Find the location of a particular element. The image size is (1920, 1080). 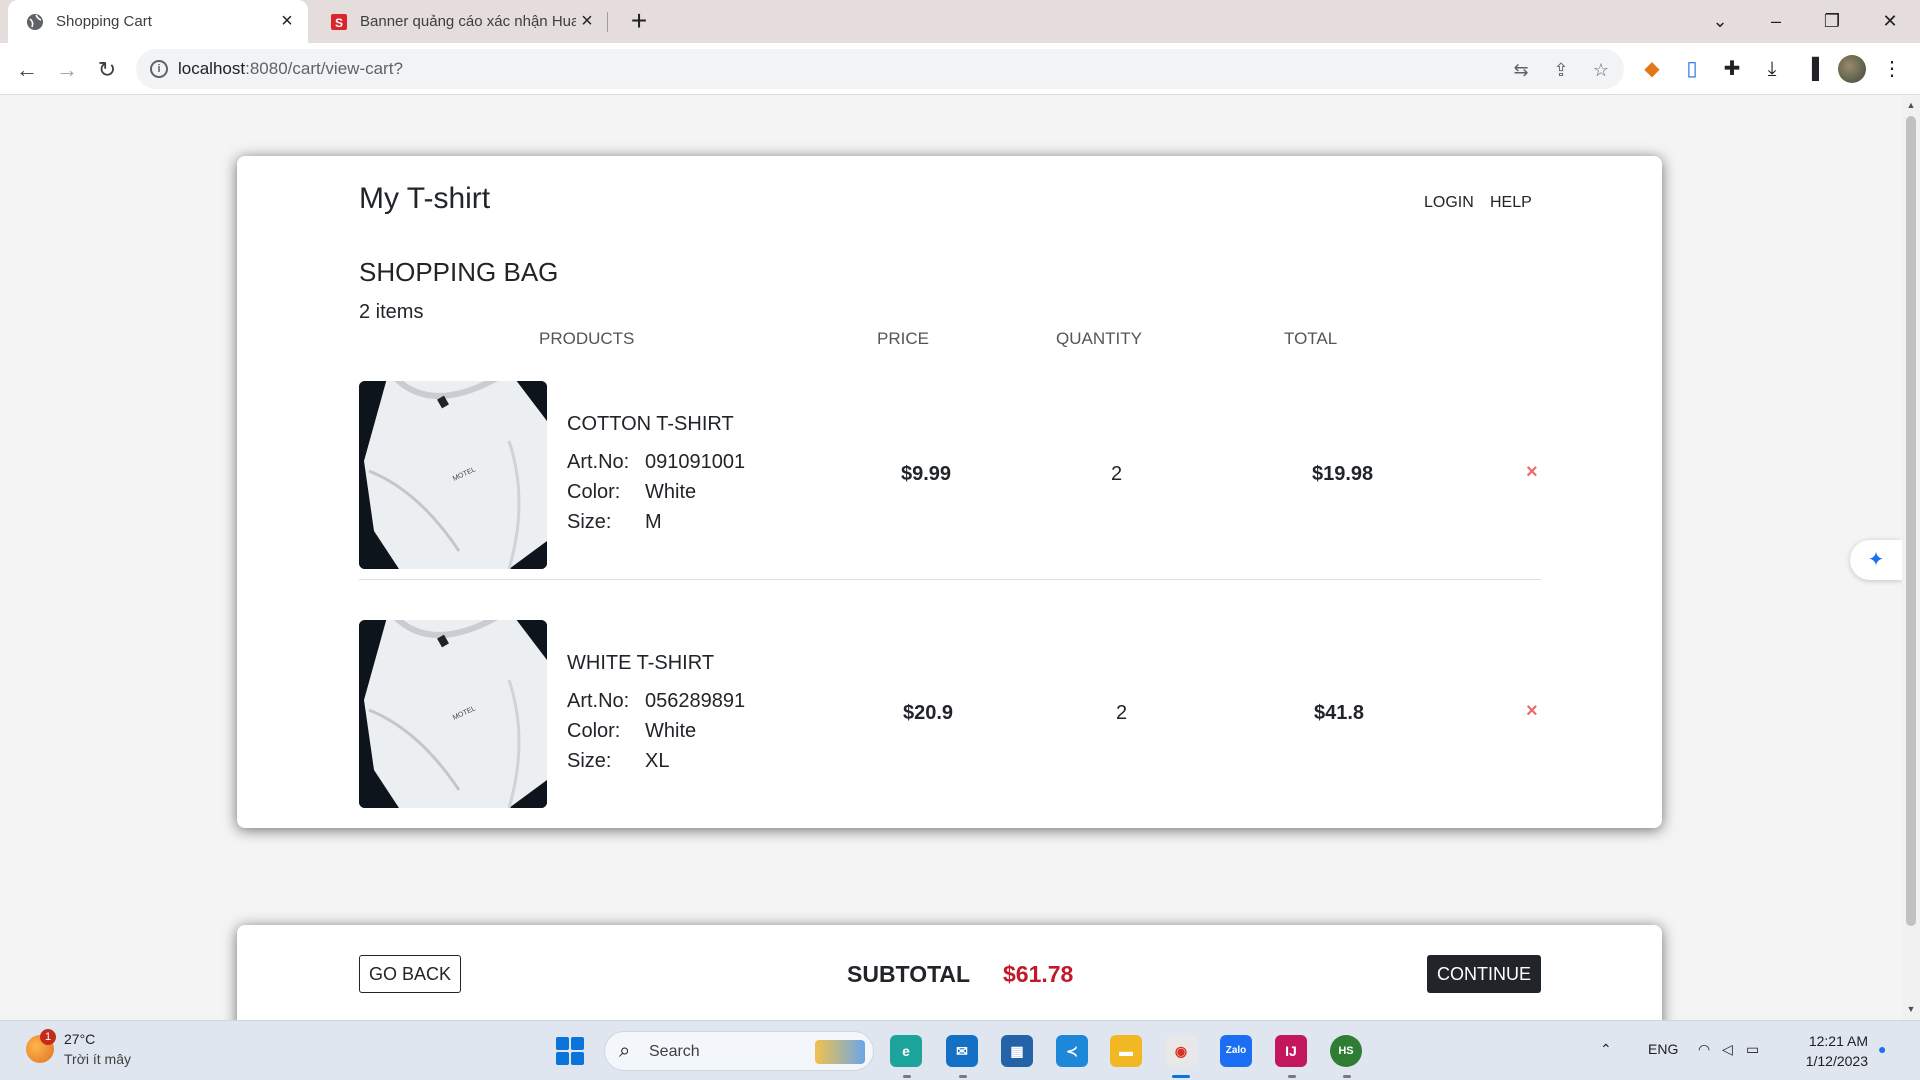

intellij-running-indicator is located at coordinates (1292, 1076).